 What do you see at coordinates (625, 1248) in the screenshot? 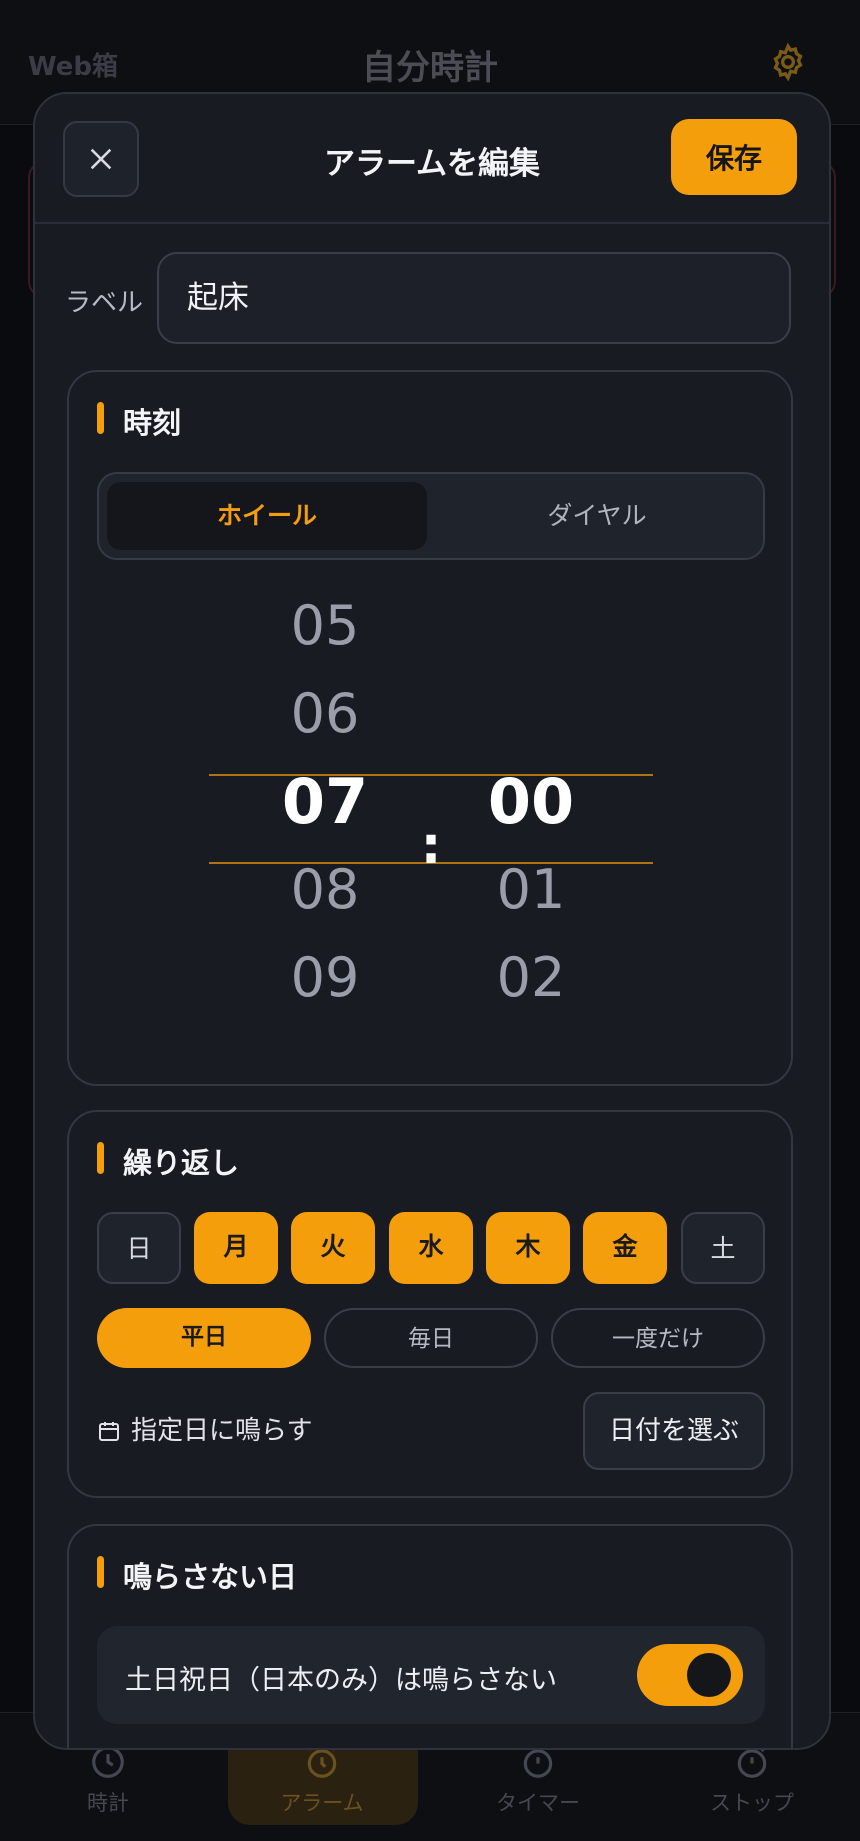
I see `day-fri: 金` at bounding box center [625, 1248].